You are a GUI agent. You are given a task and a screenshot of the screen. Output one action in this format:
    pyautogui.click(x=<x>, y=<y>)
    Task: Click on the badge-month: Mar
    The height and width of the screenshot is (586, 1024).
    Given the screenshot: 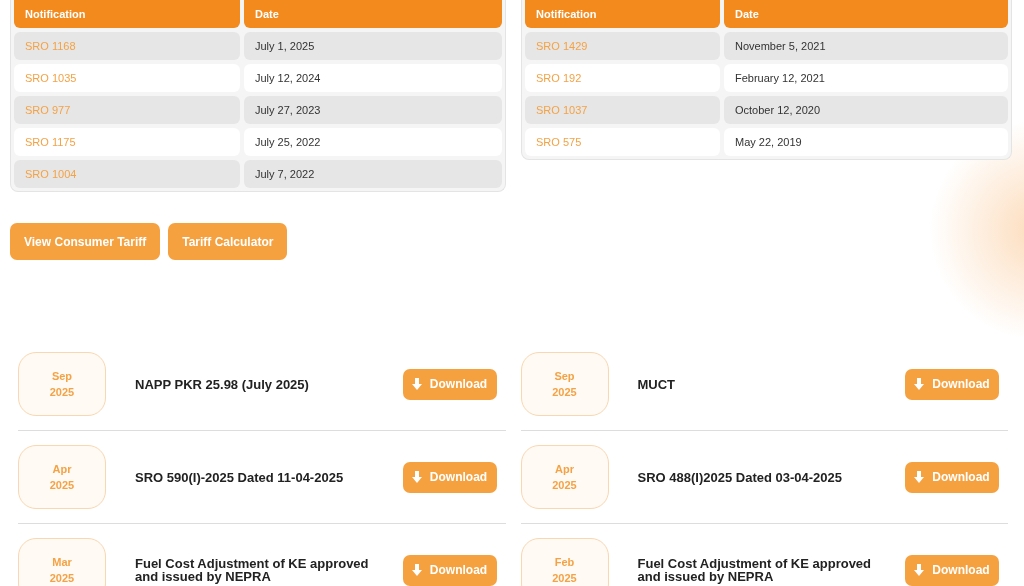 What is the action you would take?
    pyautogui.click(x=62, y=562)
    